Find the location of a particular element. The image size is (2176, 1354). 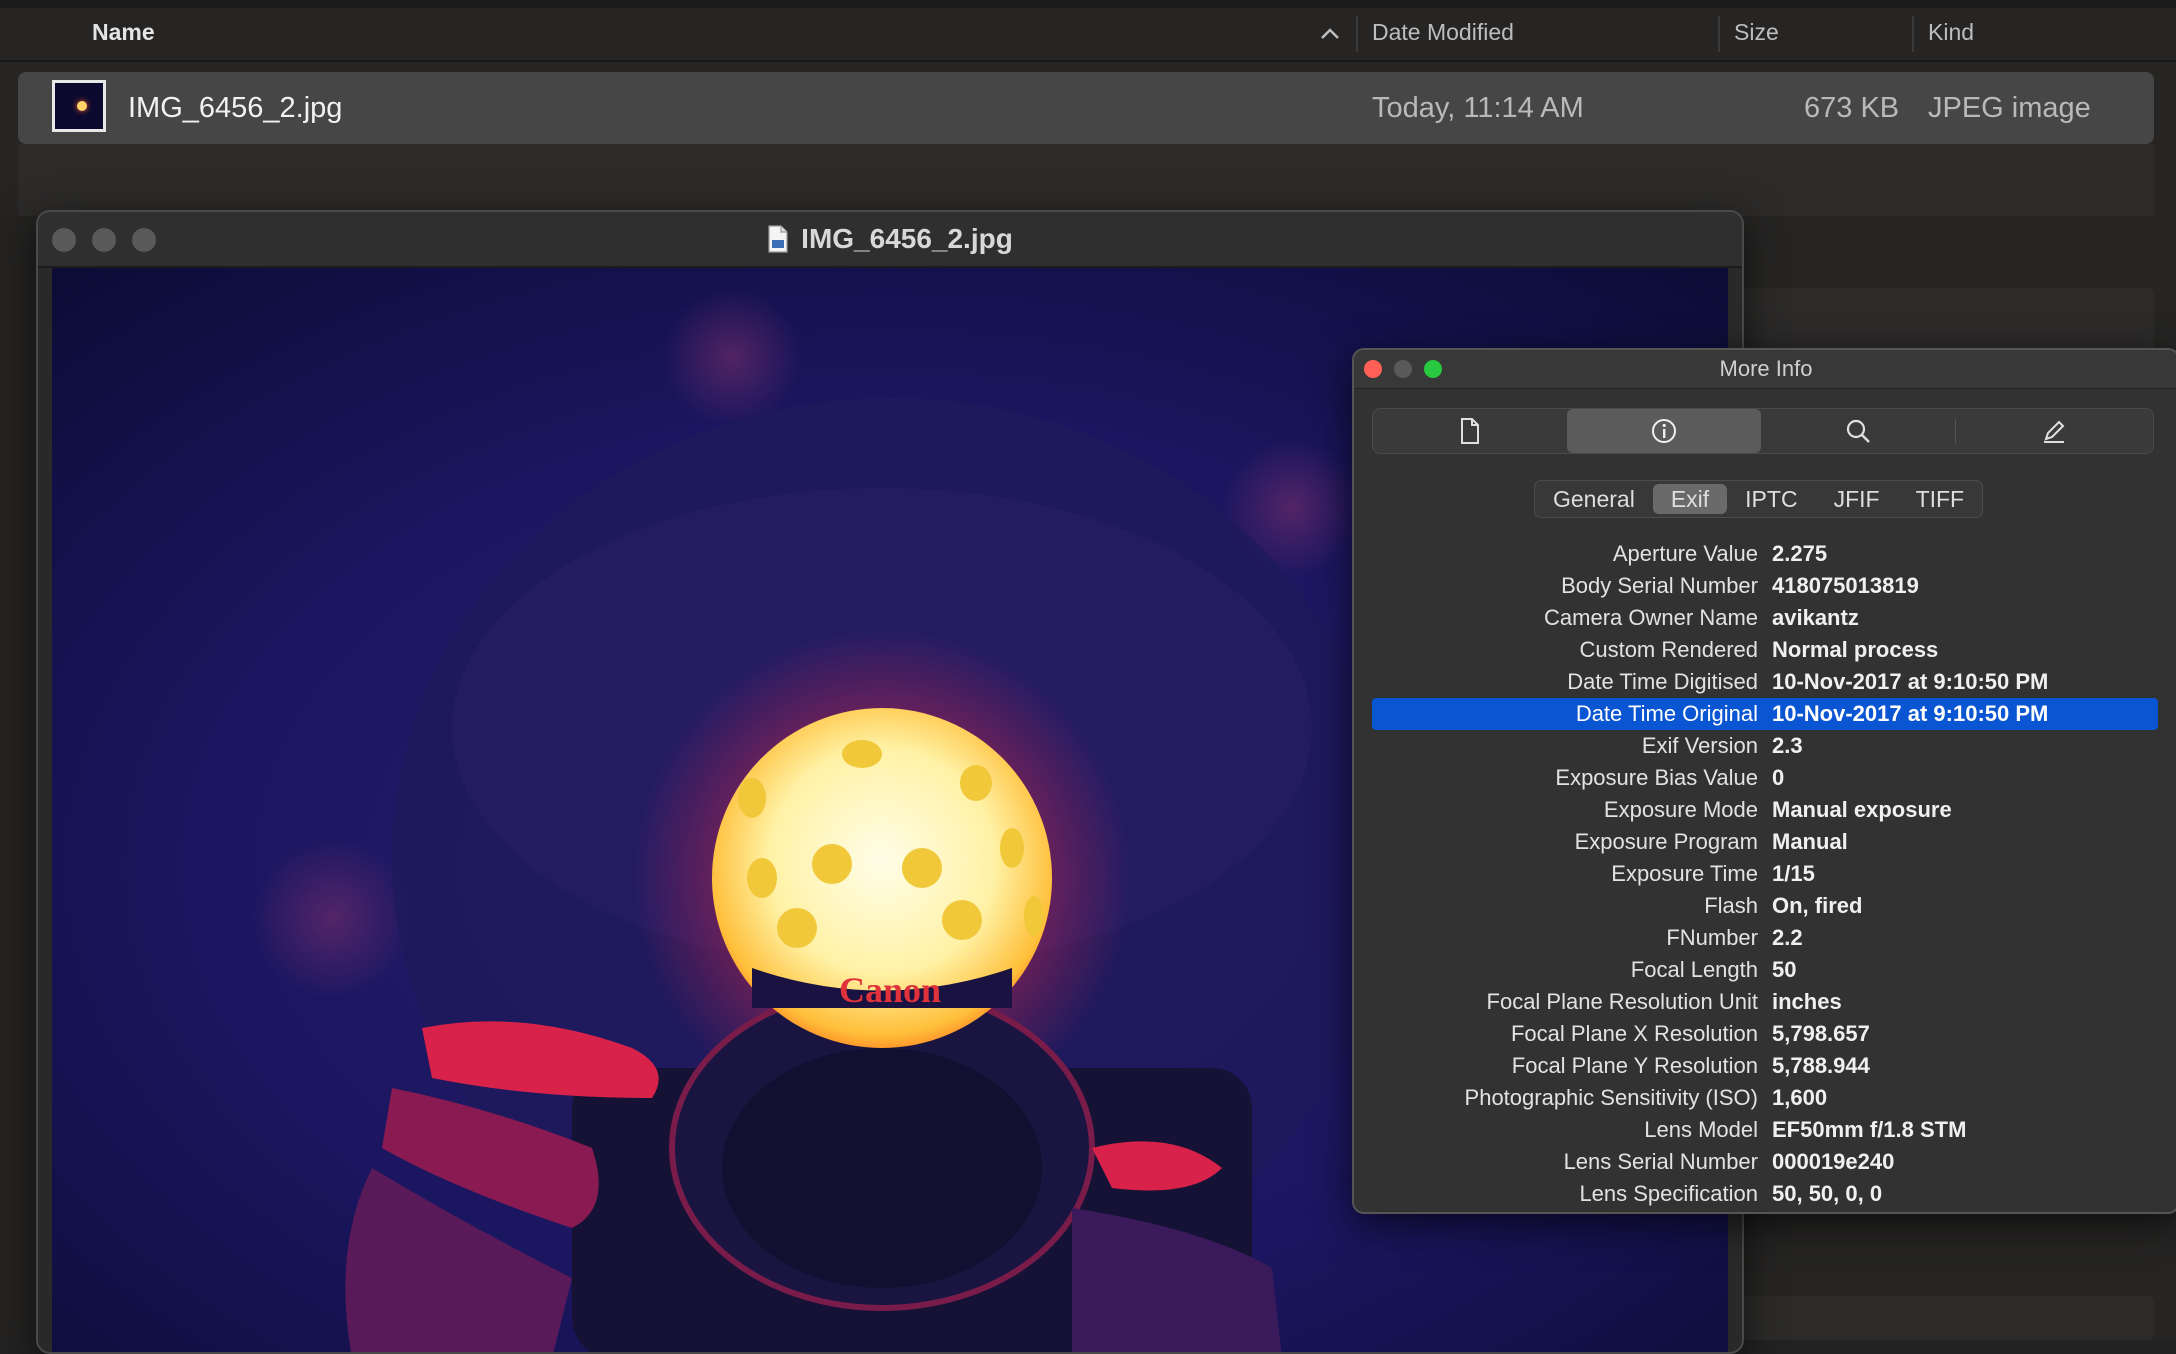

exif-key: Exposure Mode is located at coordinates (1680, 809).